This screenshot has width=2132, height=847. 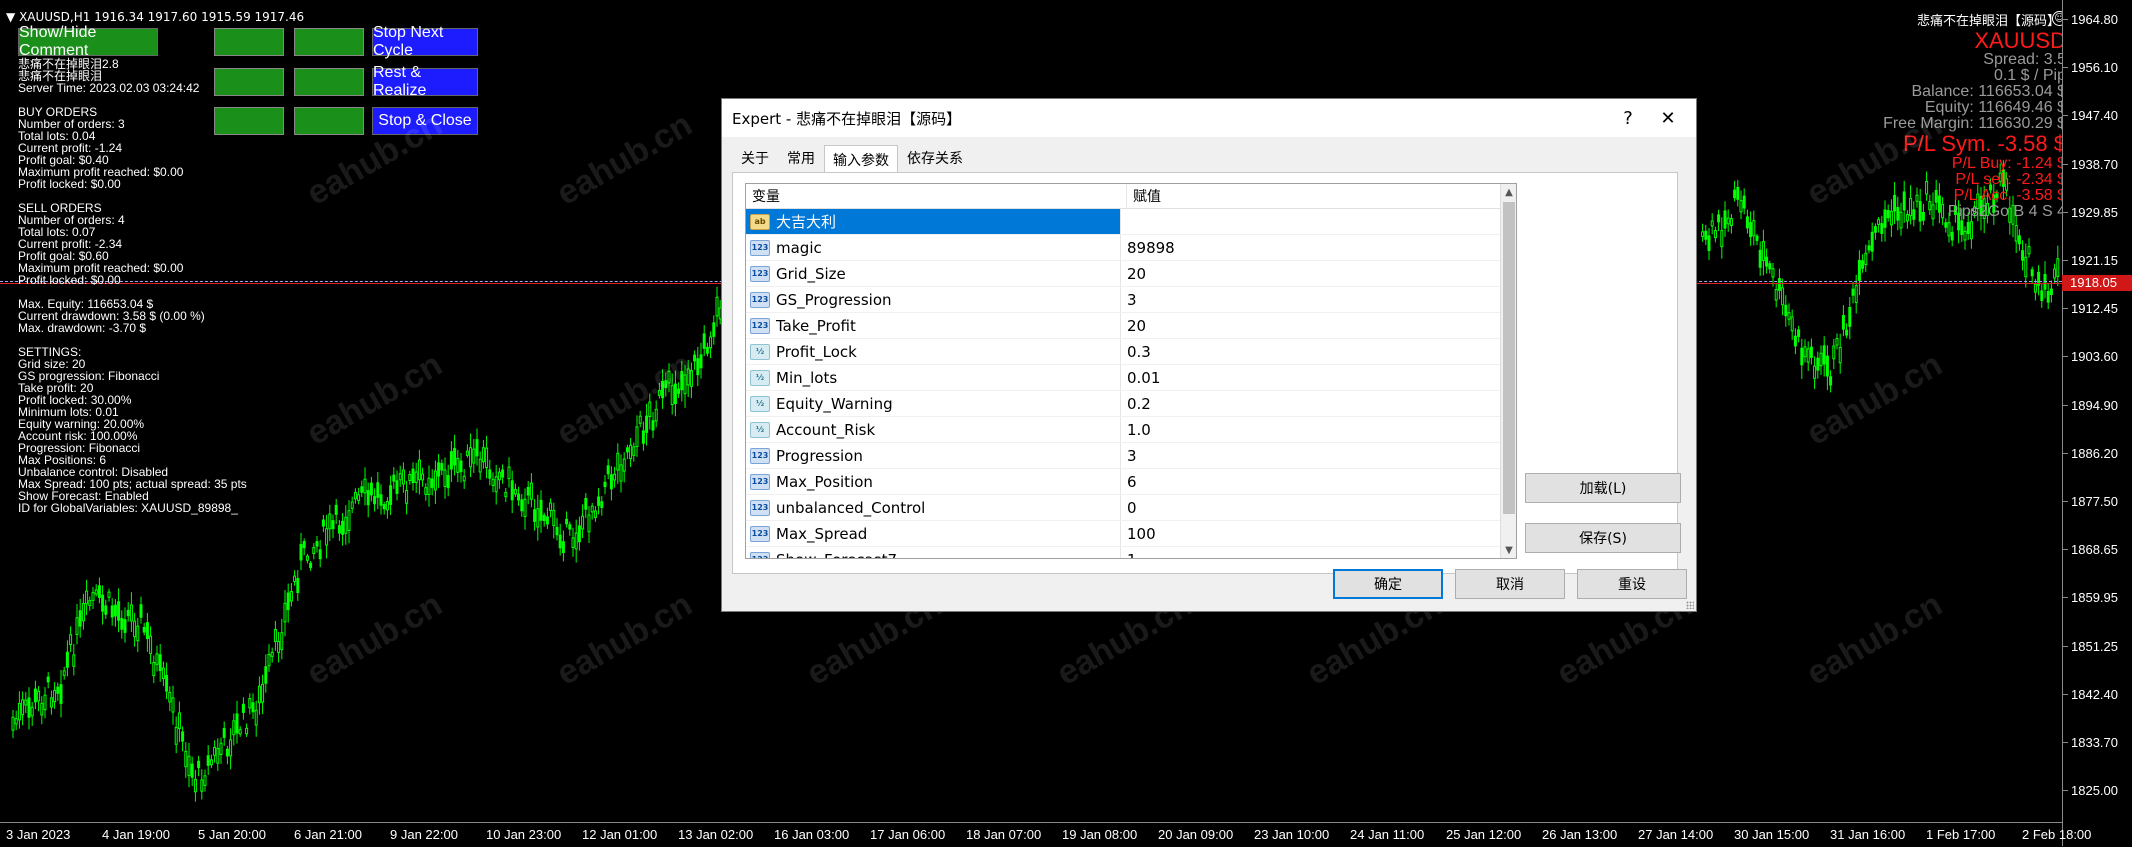 What do you see at coordinates (1318, 377) in the screenshot?
I see `input-value: 0.01` at bounding box center [1318, 377].